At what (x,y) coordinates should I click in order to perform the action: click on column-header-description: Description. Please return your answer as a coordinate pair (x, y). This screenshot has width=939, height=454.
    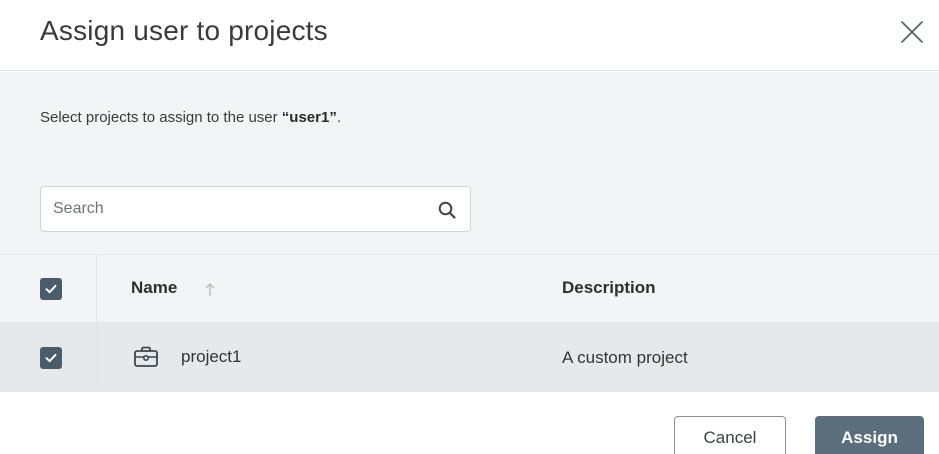
    Looking at the image, I should click on (609, 287).